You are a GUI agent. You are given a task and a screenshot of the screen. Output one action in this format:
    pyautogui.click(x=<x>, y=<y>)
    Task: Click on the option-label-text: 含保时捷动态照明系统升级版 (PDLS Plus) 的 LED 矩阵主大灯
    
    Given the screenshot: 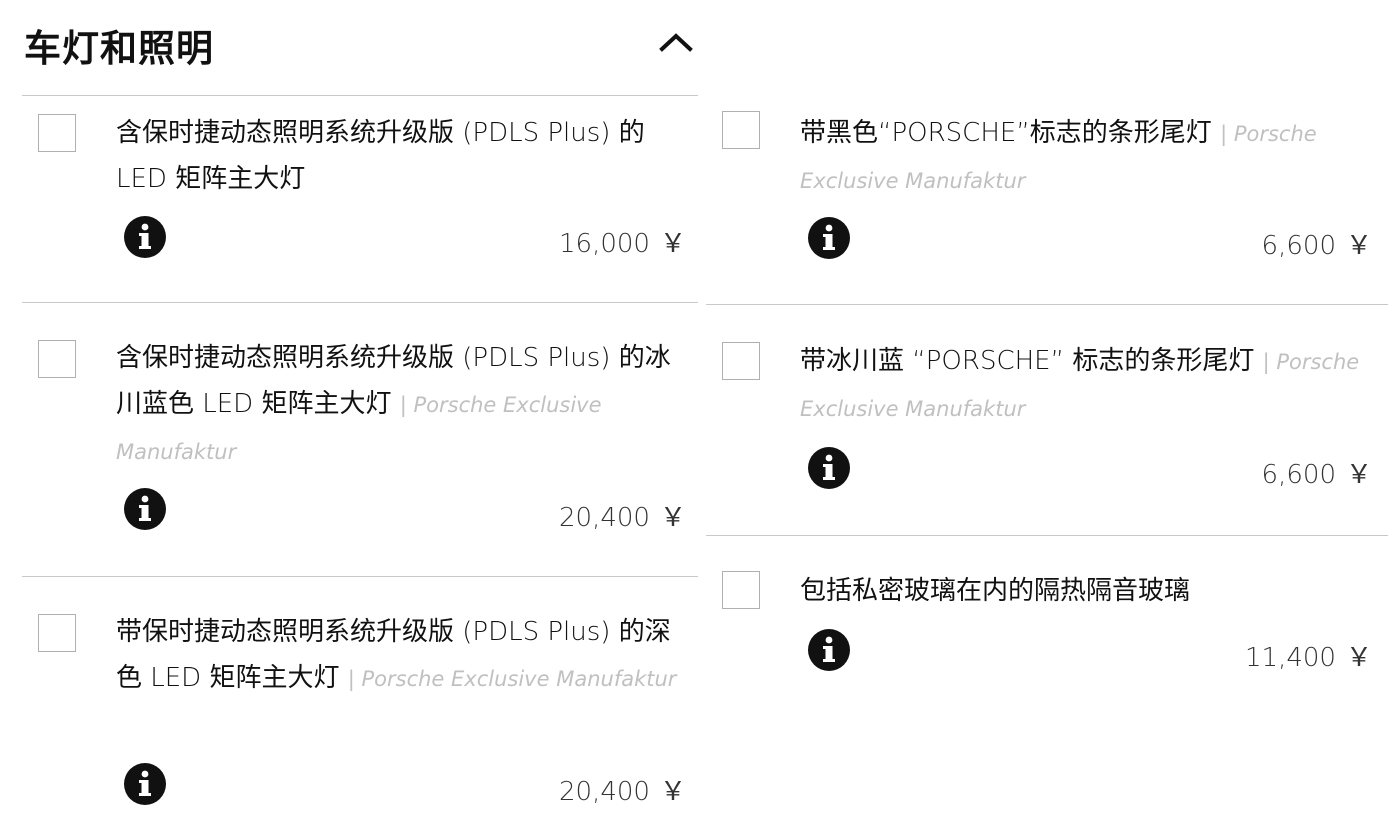 What is the action you would take?
    pyautogui.click(x=380, y=156)
    